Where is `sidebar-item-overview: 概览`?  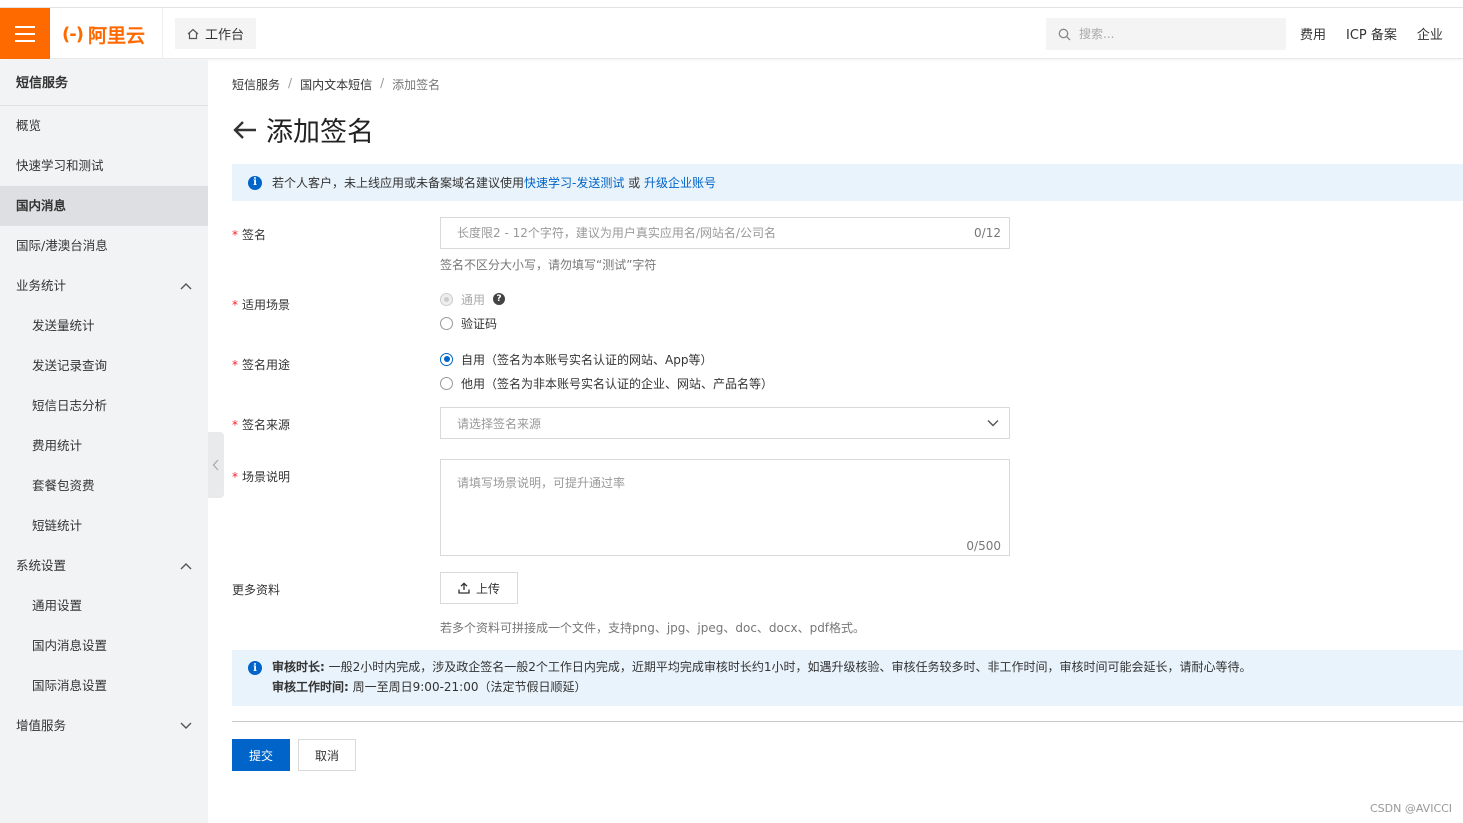
sidebar-item-overview: 概览 is located at coordinates (104, 126).